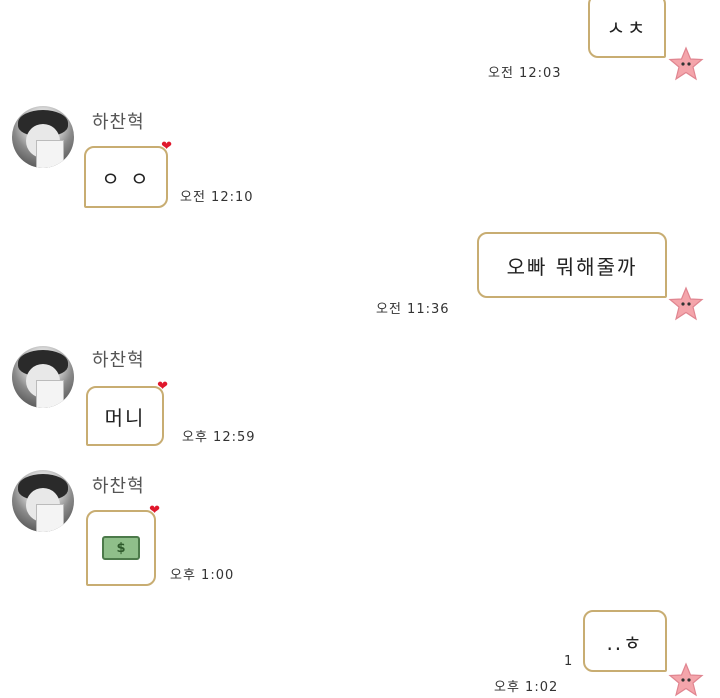  Describe the element at coordinates (568, 661) in the screenshot. I see `unread-count: 1` at that location.